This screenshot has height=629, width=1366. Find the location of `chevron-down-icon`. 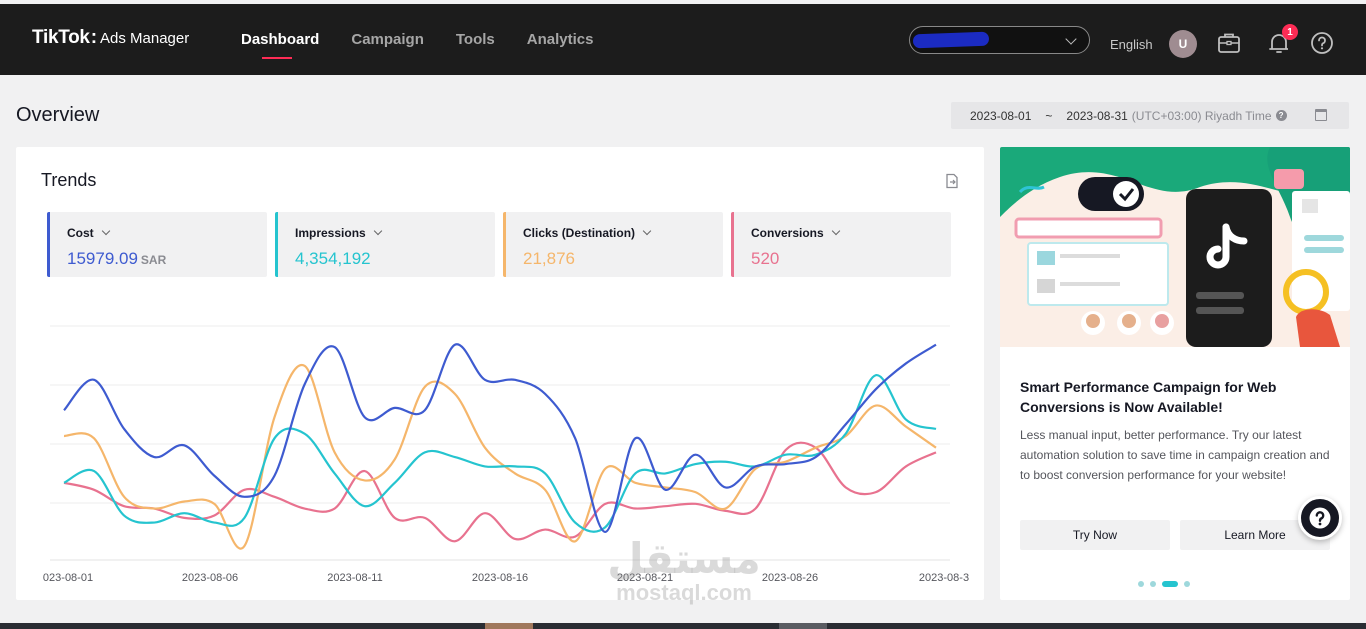

chevron-down-icon is located at coordinates (1071, 39).